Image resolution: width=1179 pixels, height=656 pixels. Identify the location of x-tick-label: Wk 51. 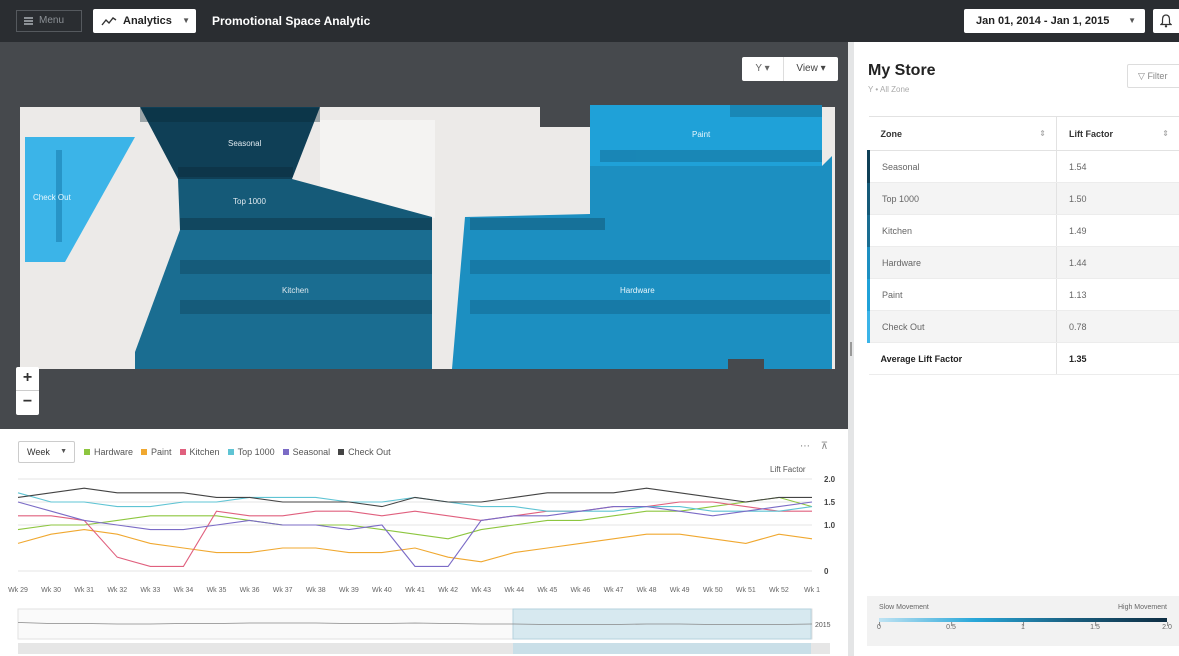
(746, 590).